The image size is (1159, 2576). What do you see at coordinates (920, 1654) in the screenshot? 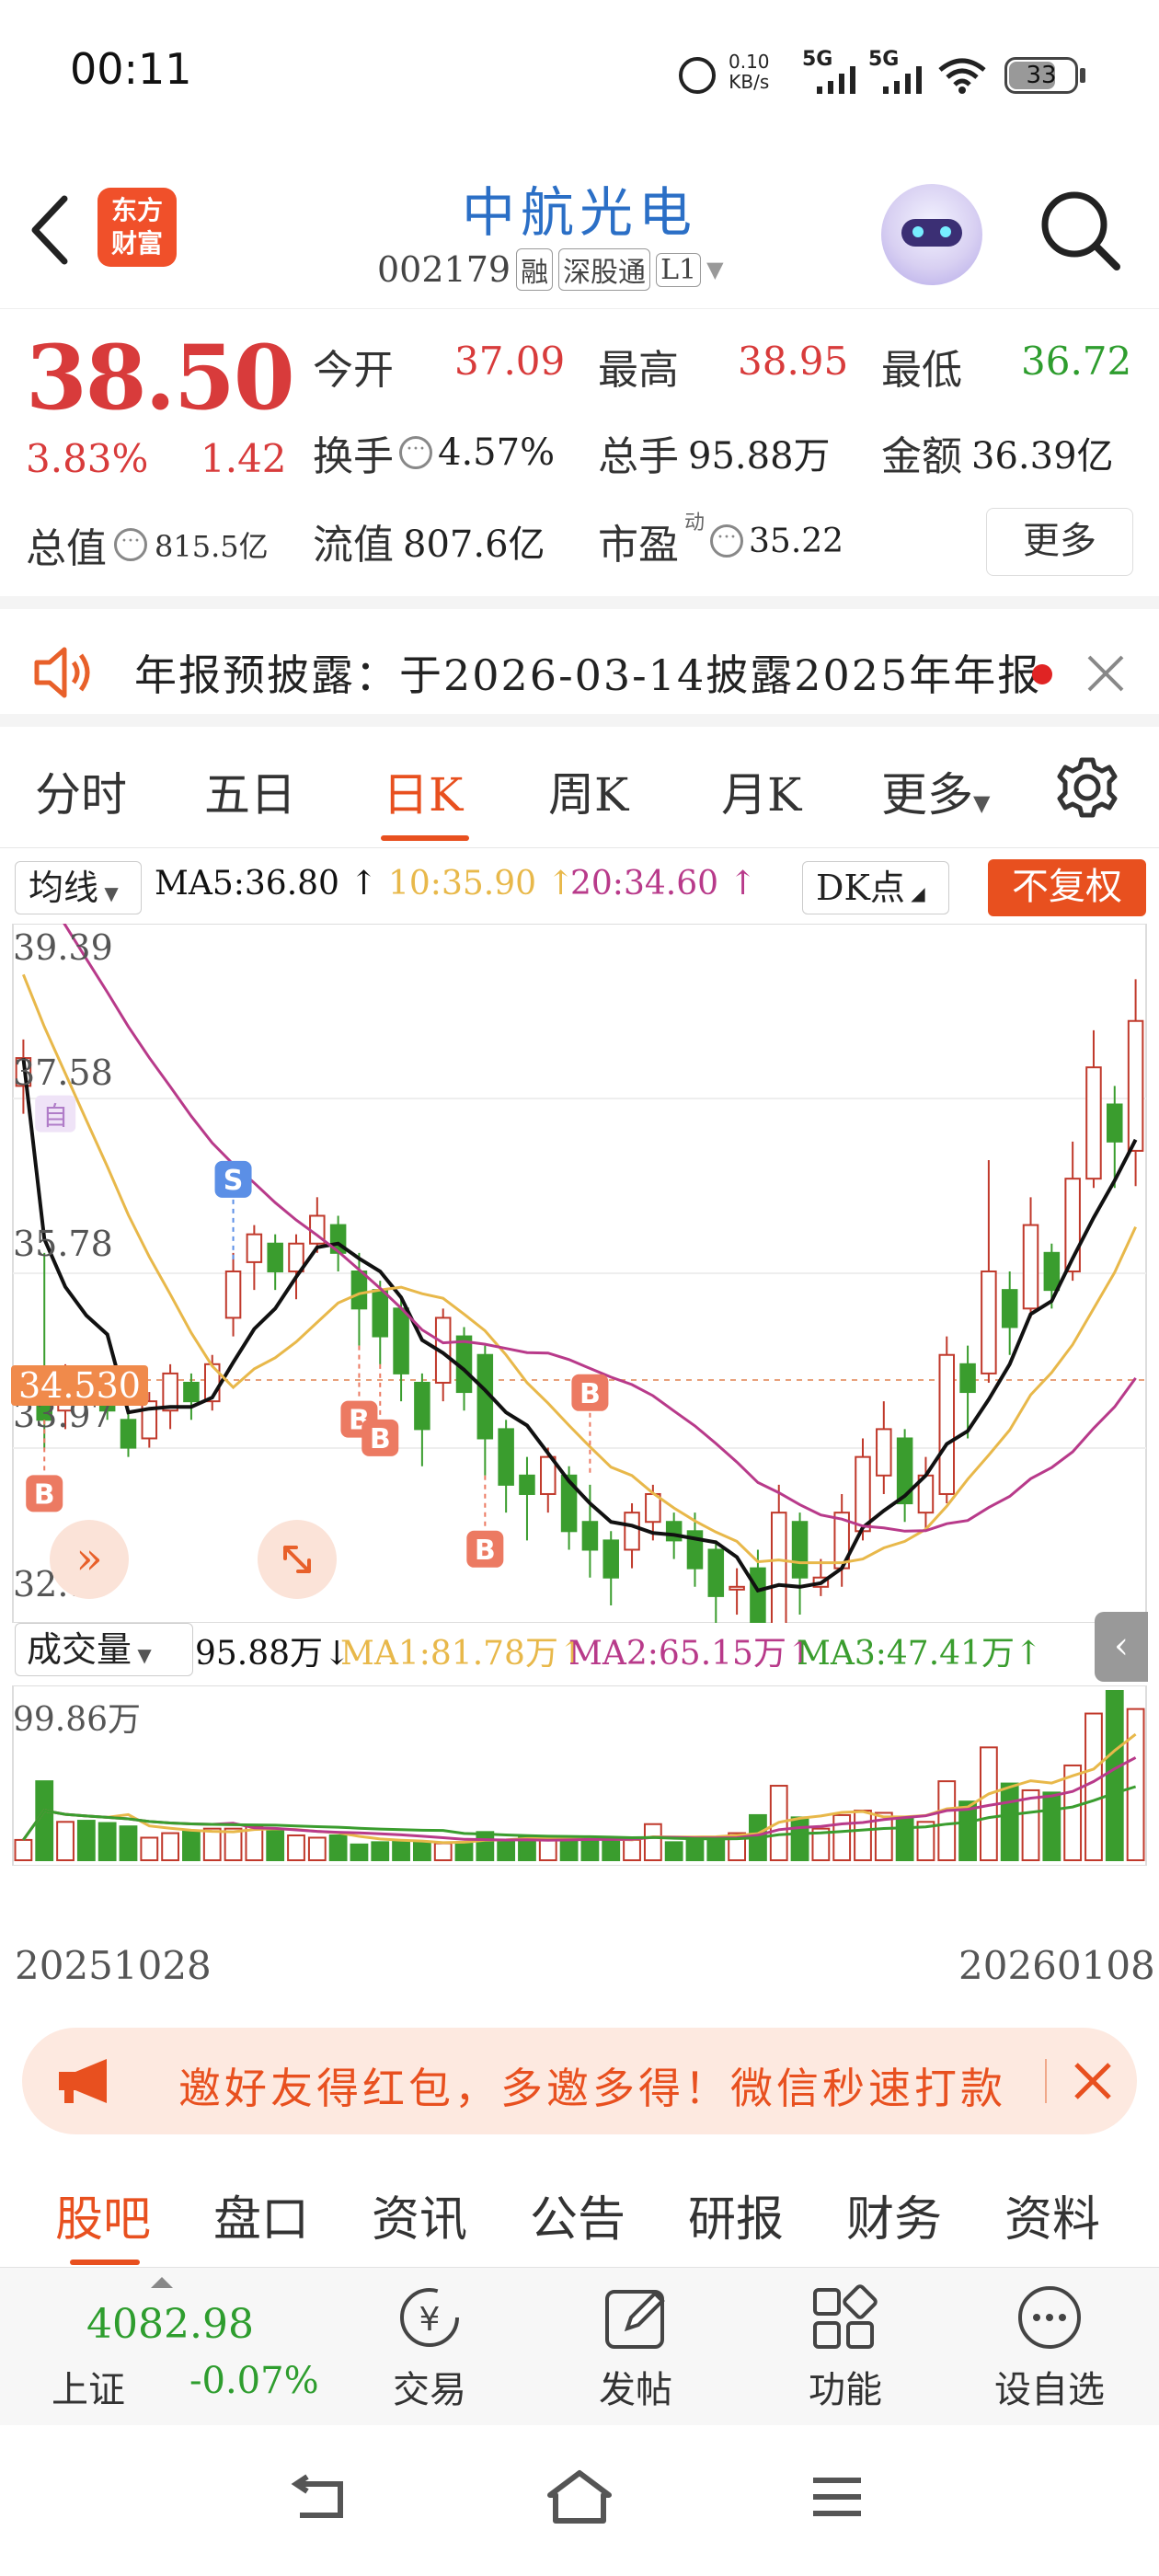
I see `vol-ma3: MA3:47.41万↑` at bounding box center [920, 1654].